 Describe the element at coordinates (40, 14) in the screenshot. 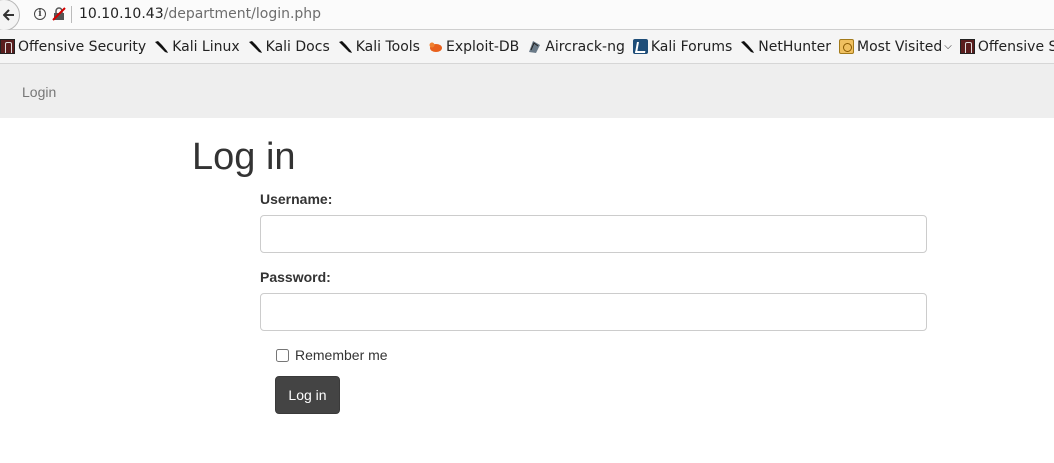

I see `site-info-icon: i` at that location.